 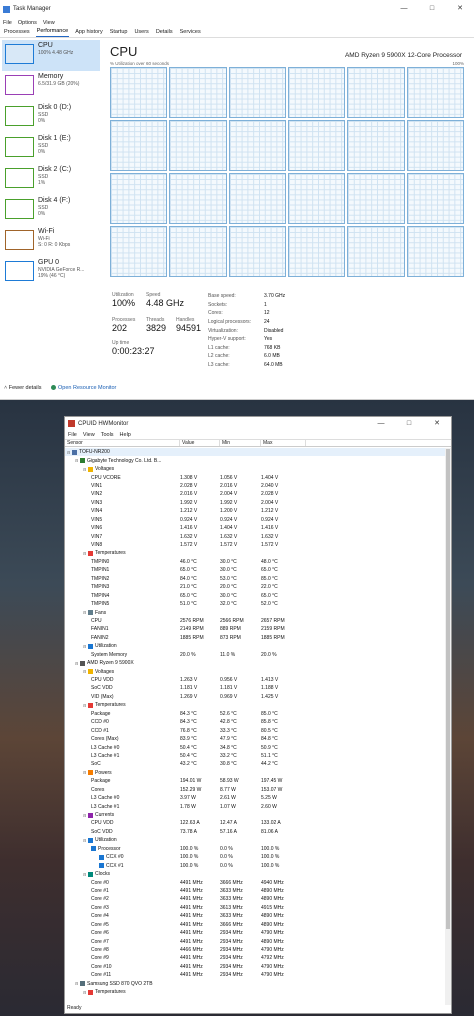 What do you see at coordinates (381, 423) in the screenshot?
I see `hw-minimize-button: —` at bounding box center [381, 423].